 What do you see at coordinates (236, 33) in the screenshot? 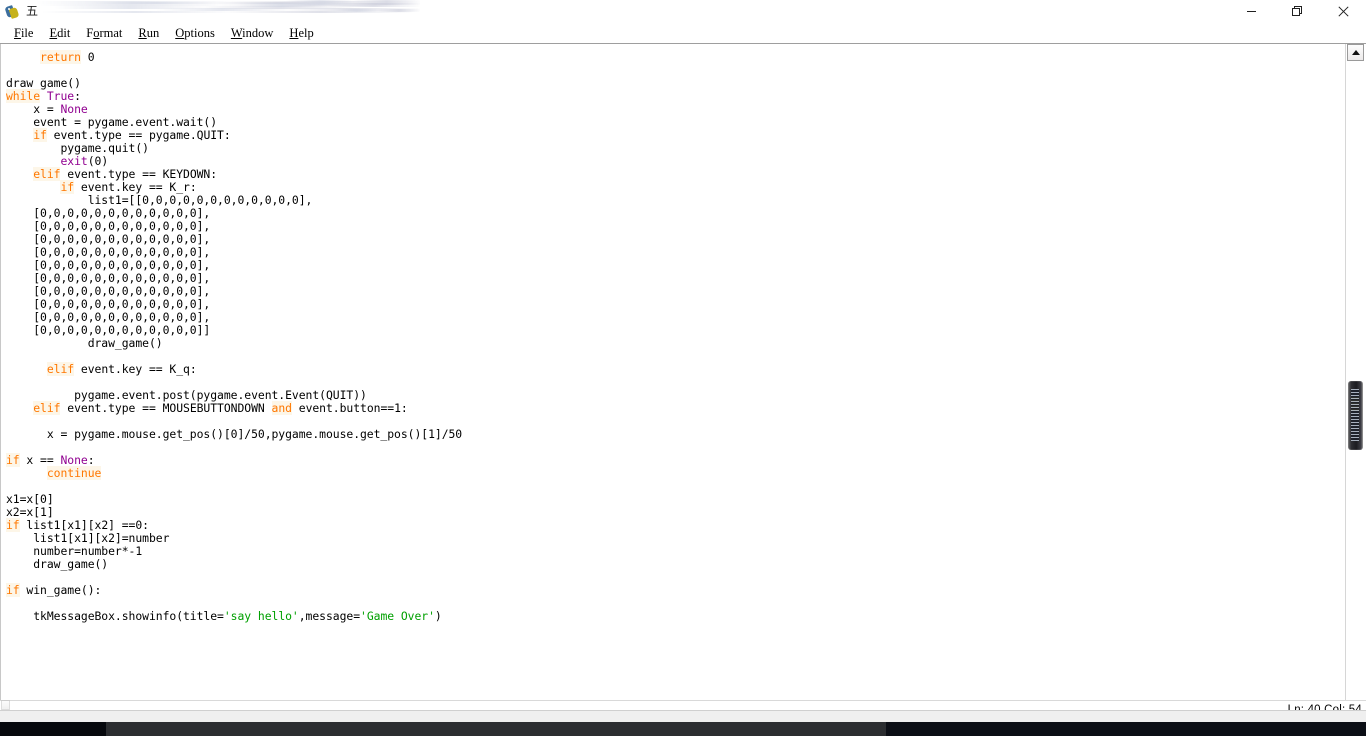
I see `menu-accelerator: W` at bounding box center [236, 33].